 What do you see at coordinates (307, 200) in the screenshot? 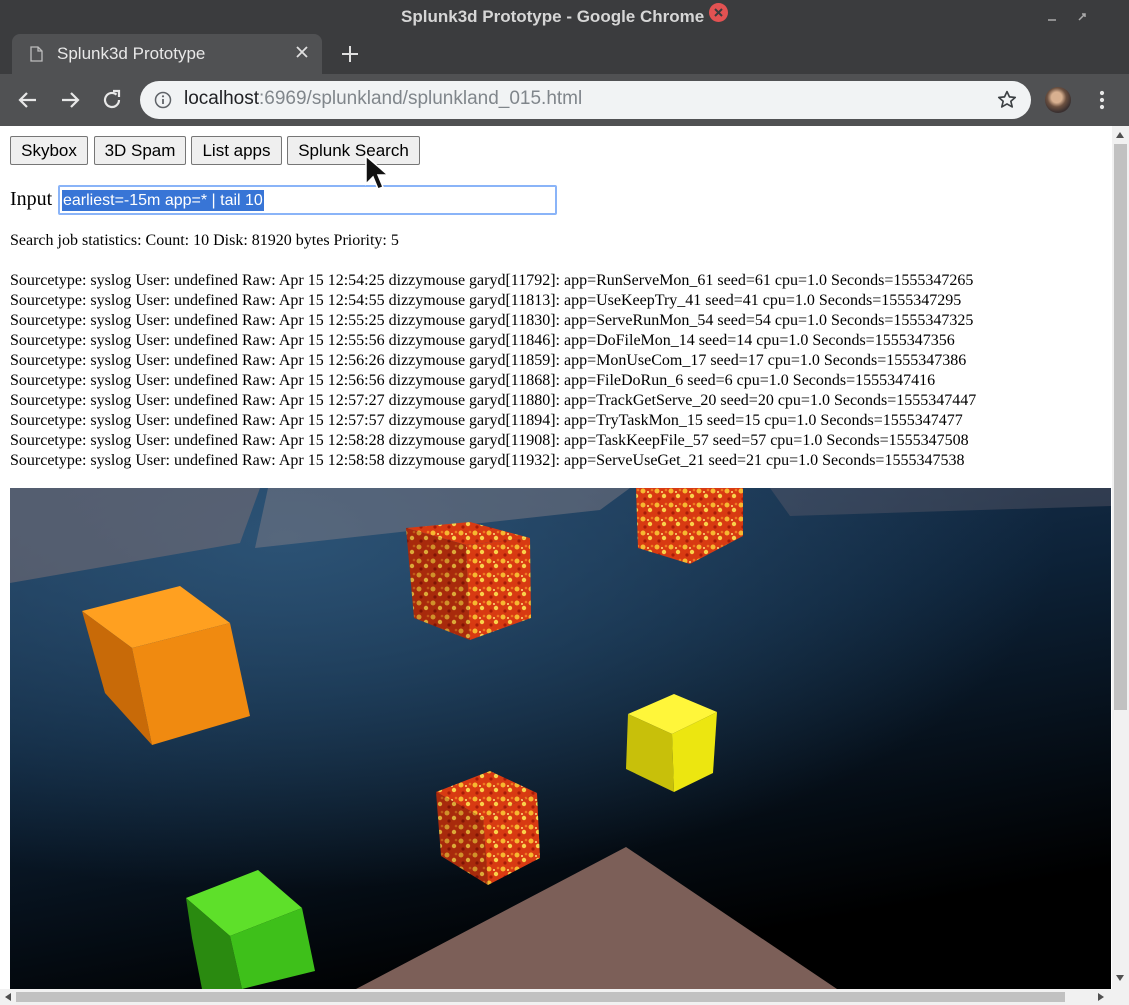
I see `search-input: earliest=-15m app=* | tail 10` at bounding box center [307, 200].